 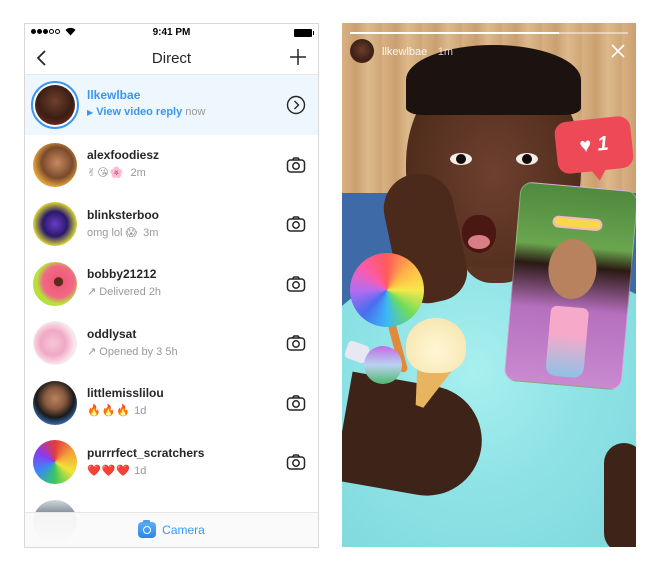 I want to click on story-header: llkewlbae 1m, so click(x=401, y=51).